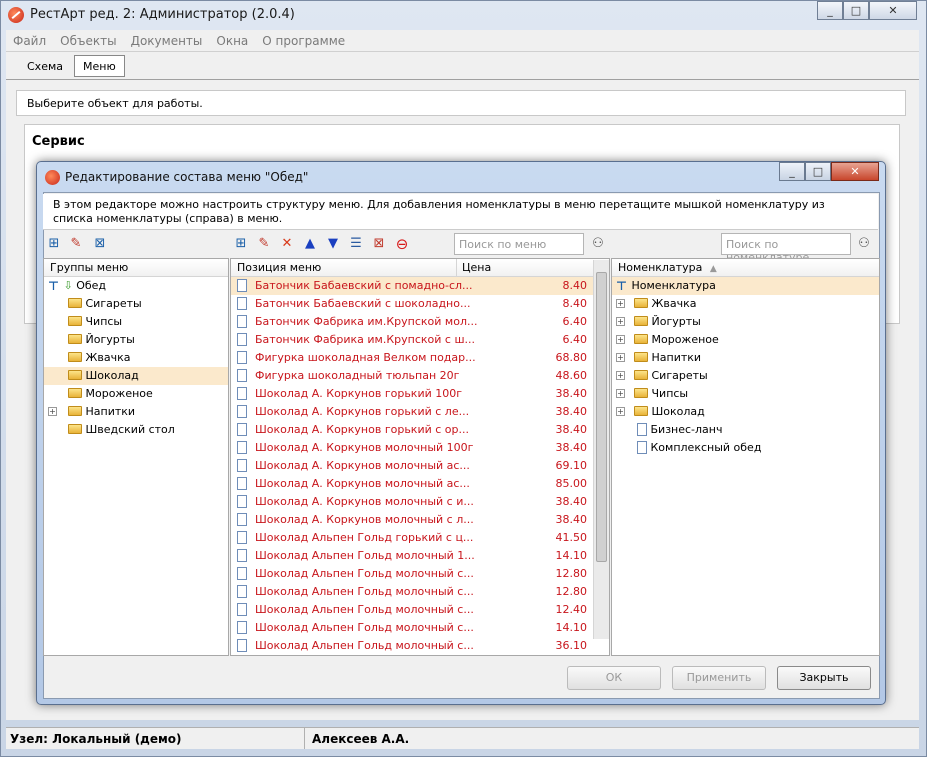 The height and width of the screenshot is (757, 927). I want to click on delete-position-icon: ✕, so click(287, 244).